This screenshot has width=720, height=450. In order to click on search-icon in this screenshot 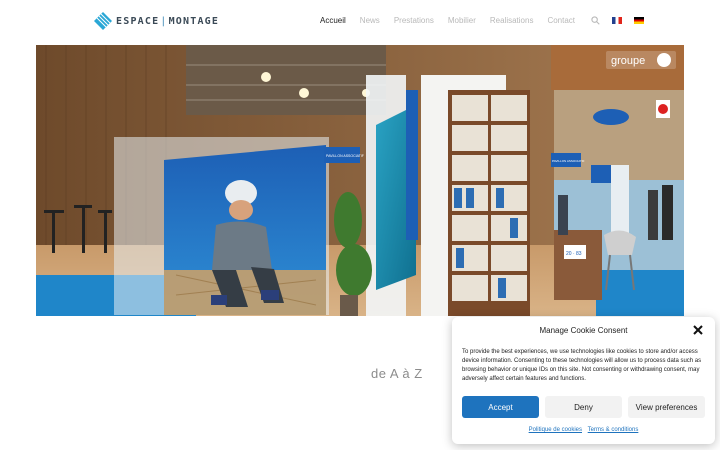, I will do `click(595, 20)`.